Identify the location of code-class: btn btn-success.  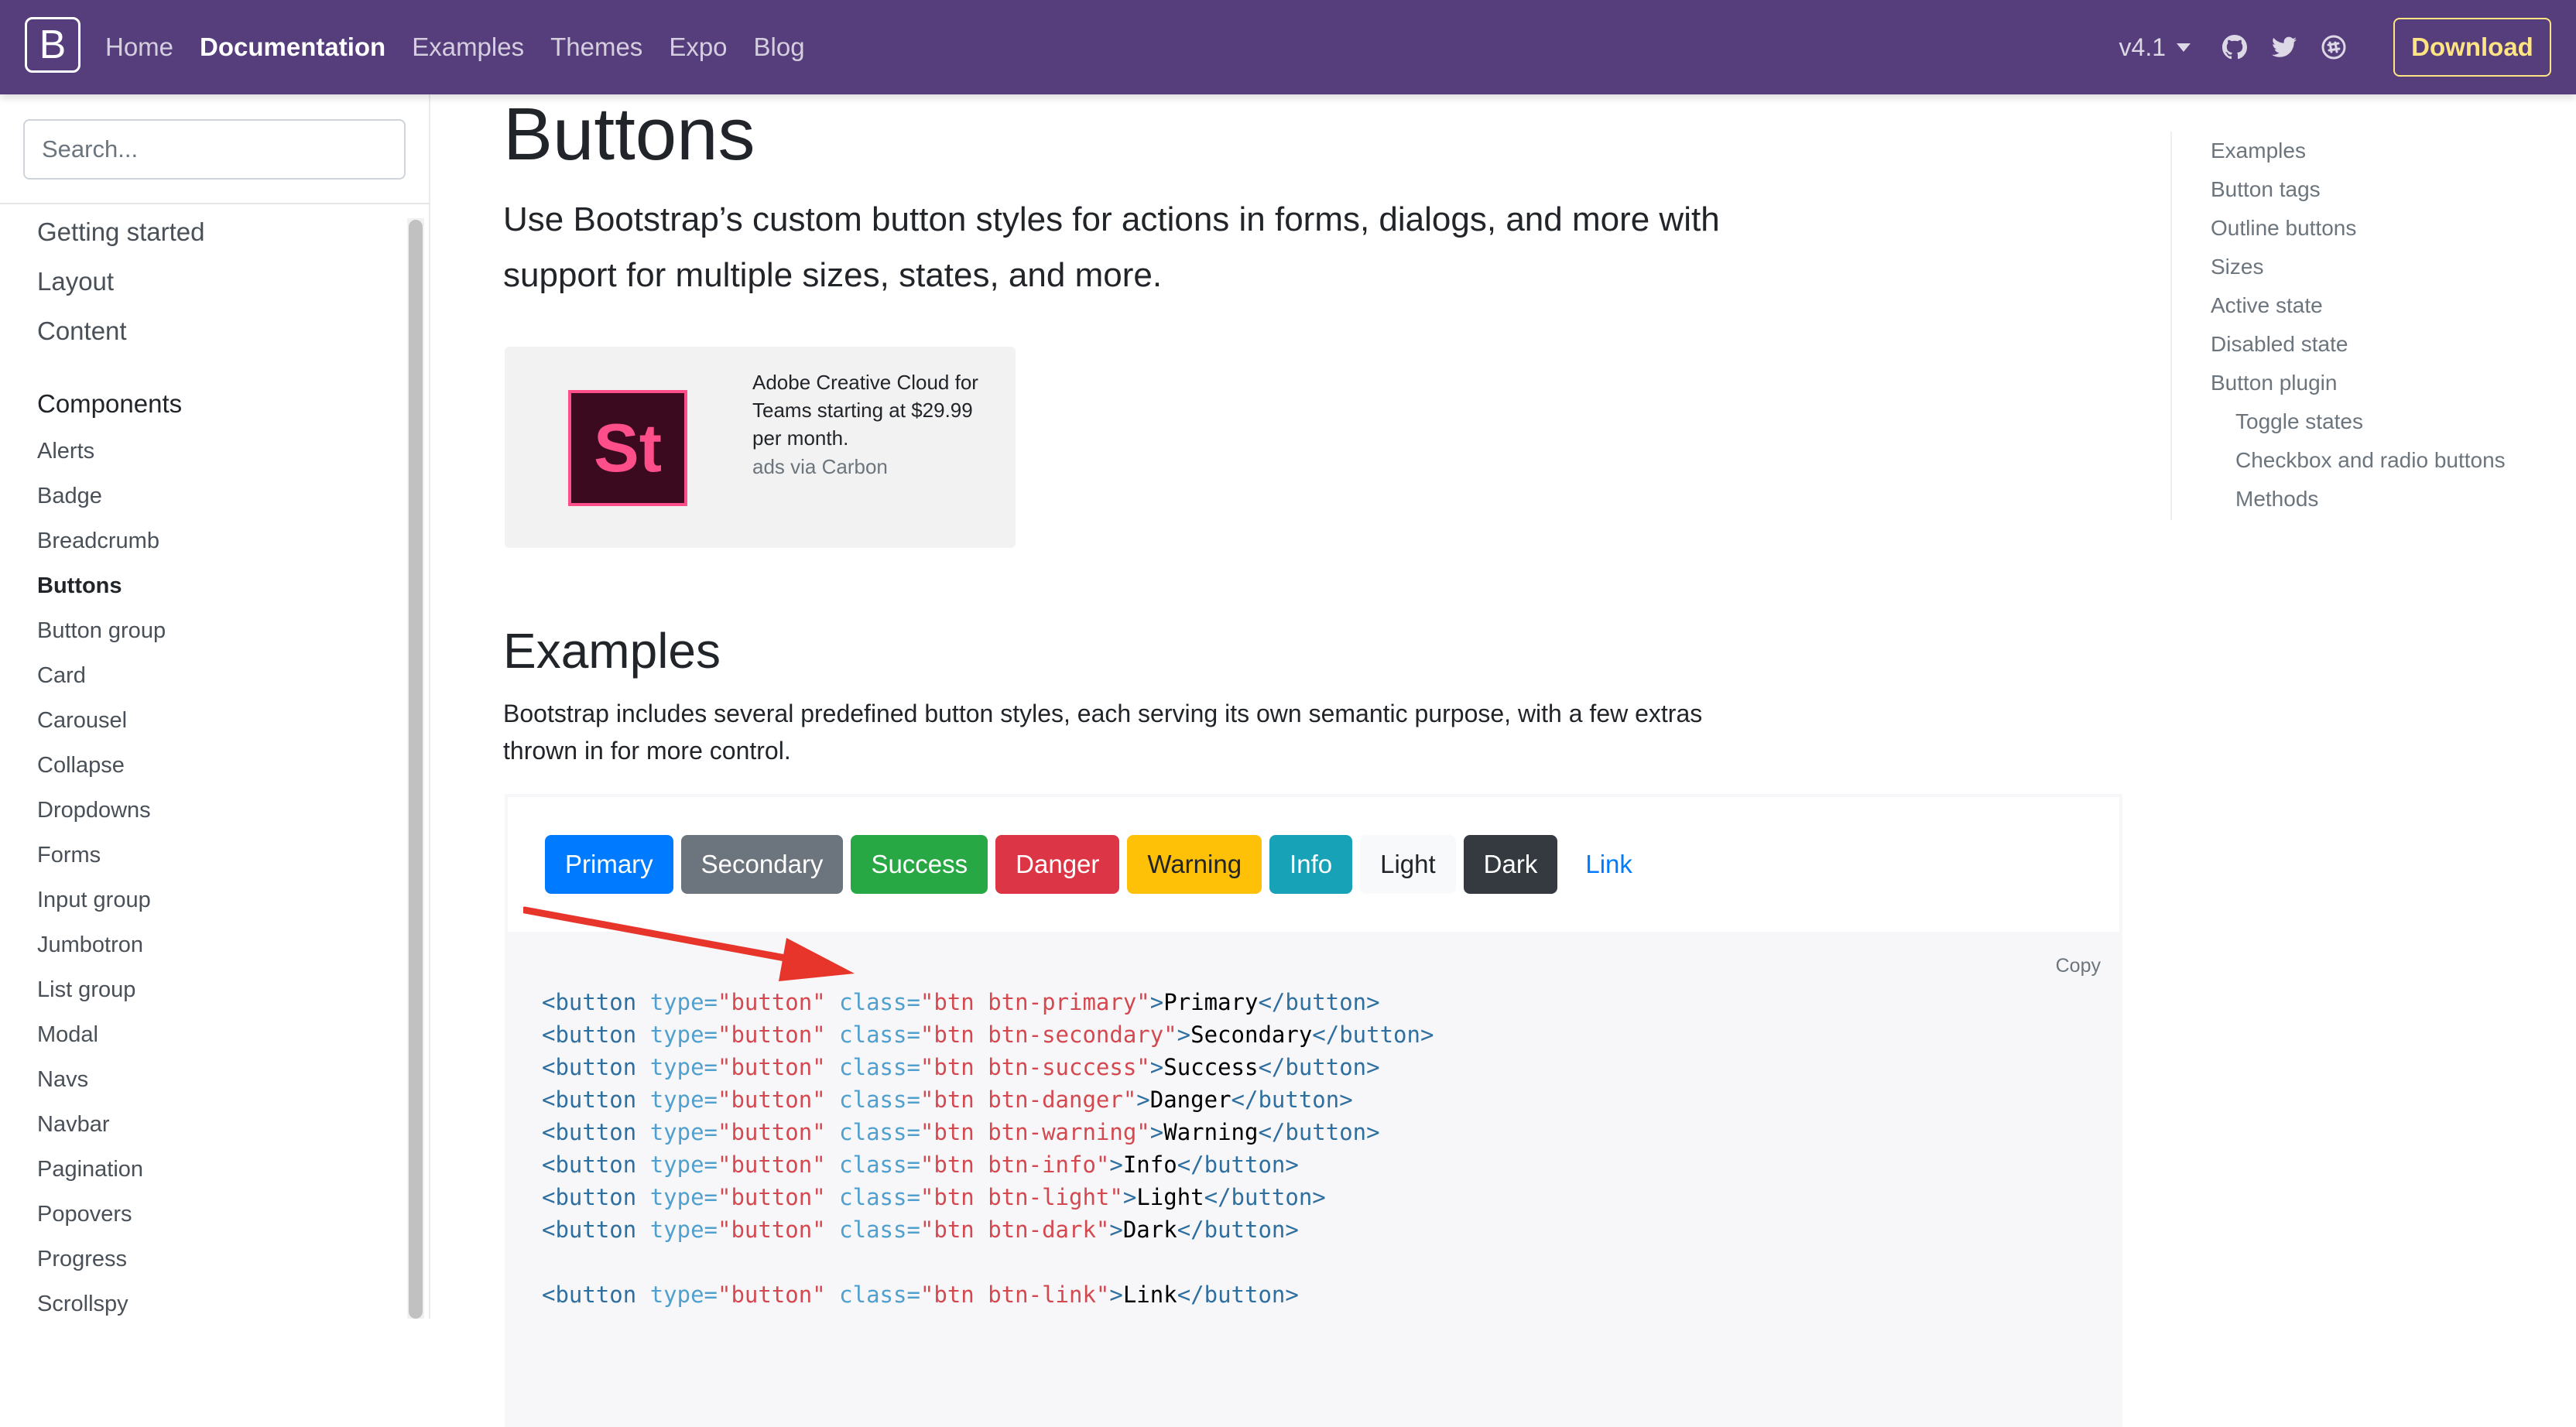
(1035, 1067).